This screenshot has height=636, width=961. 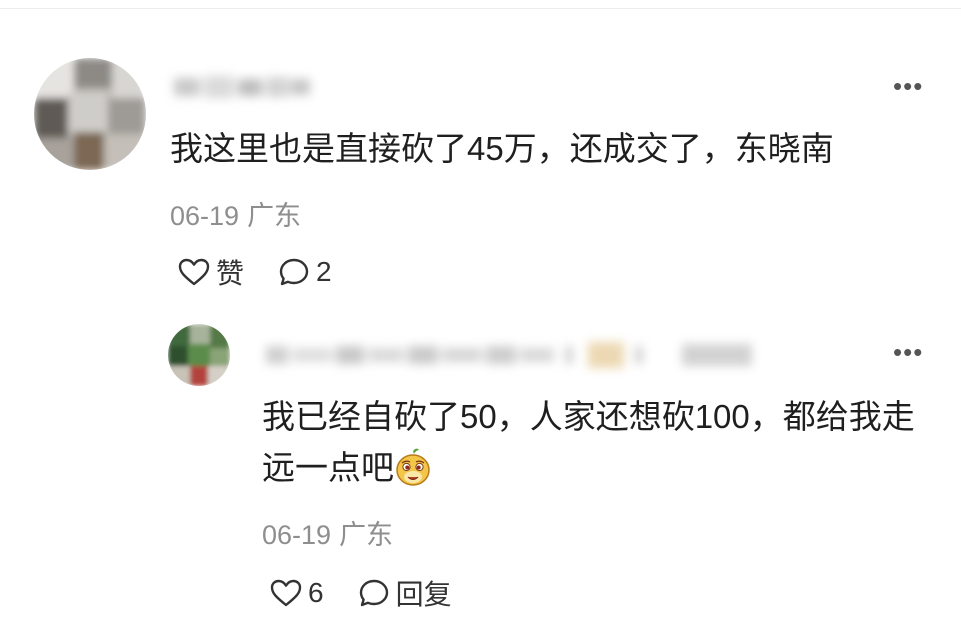 I want to click on like-button: 赞, so click(x=211, y=272).